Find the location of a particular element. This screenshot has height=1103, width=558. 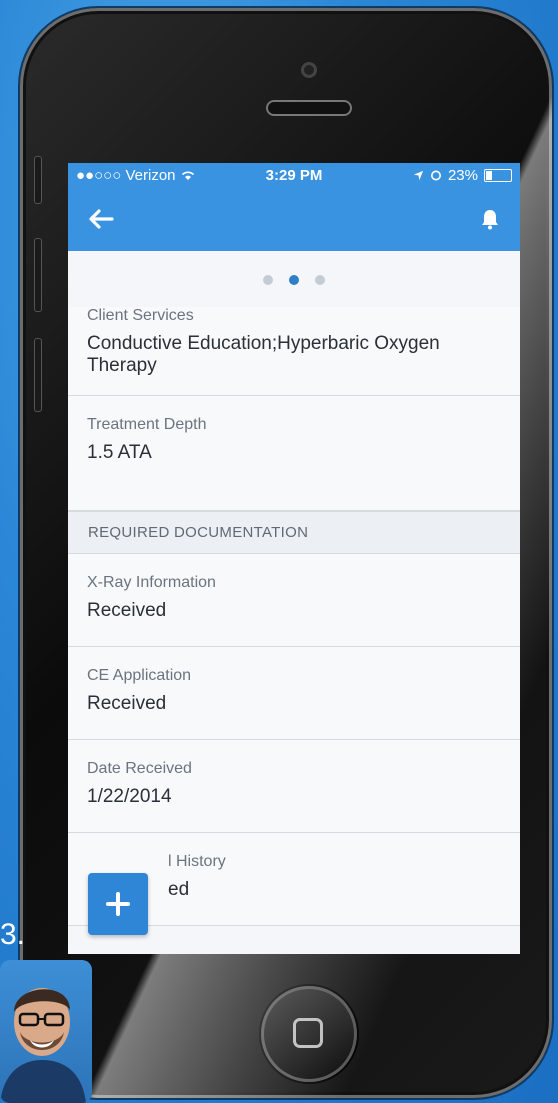

front-camera is located at coordinates (309, 70).